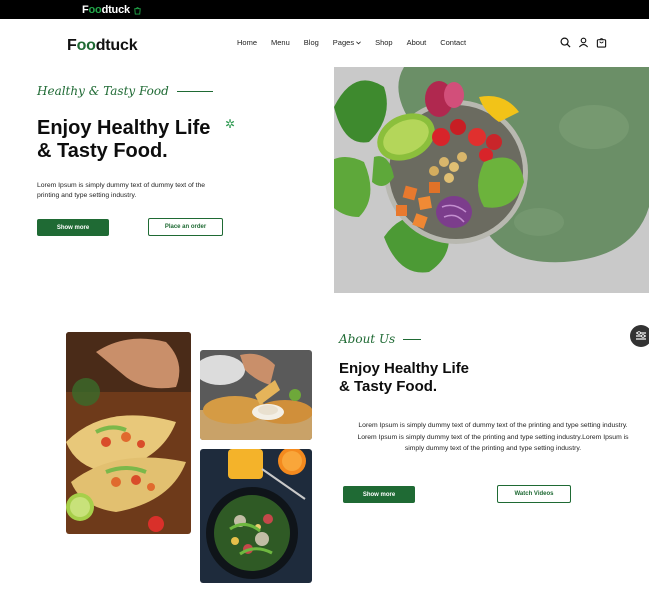 Image resolution: width=649 pixels, height=592 pixels. I want to click on main-nav: Home Menu Blog Pages Shop About Contact, so click(358, 42).